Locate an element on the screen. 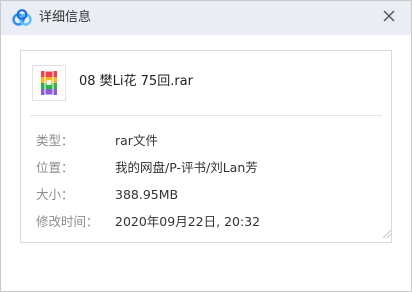  type-label: 类型： is located at coordinates (55, 140).